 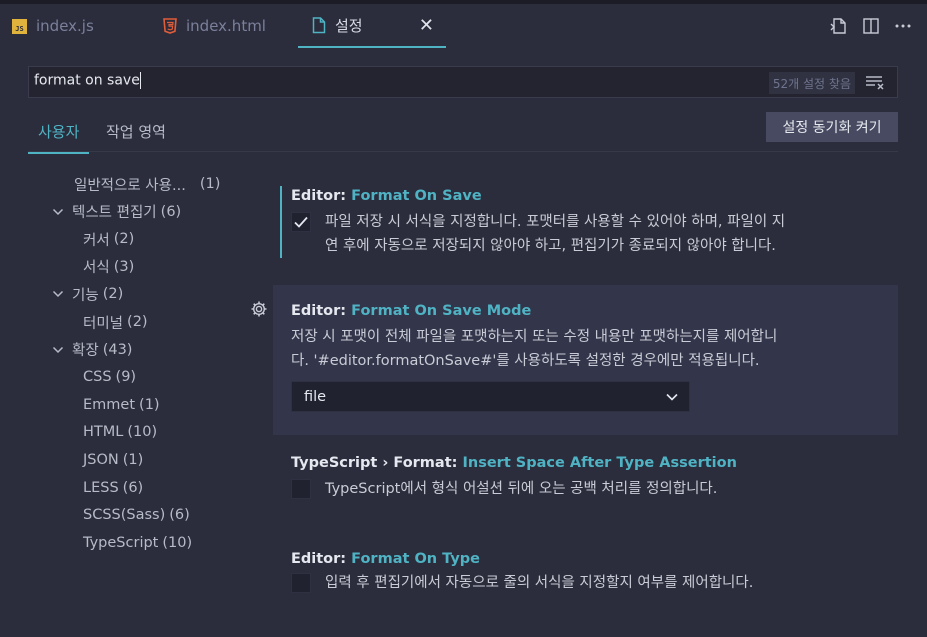 What do you see at coordinates (539, 583) in the screenshot?
I see `setting-description: 입력 후 편집기에서 자동으로 줄의 서식을 지정할지 여부를 제어합니다.` at bounding box center [539, 583].